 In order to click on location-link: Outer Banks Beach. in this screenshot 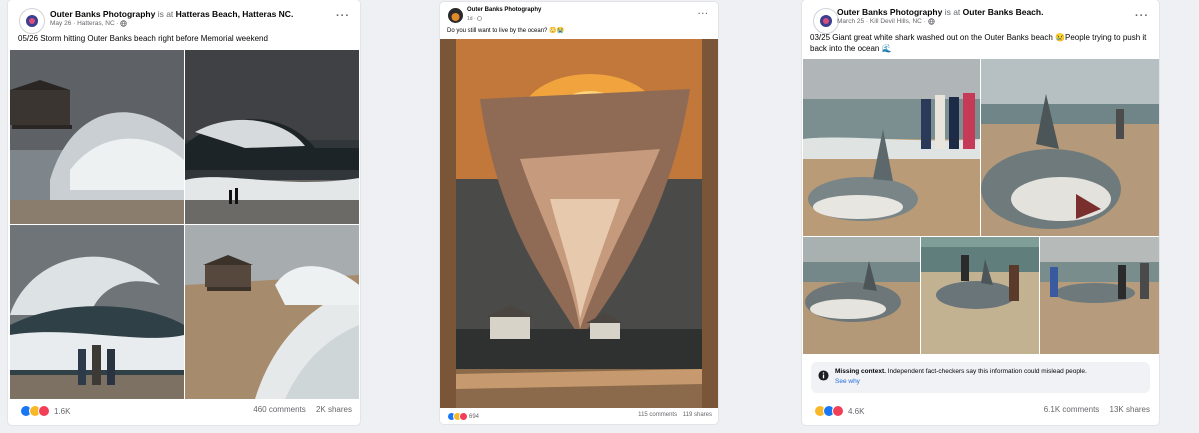, I will do `click(1003, 12)`.